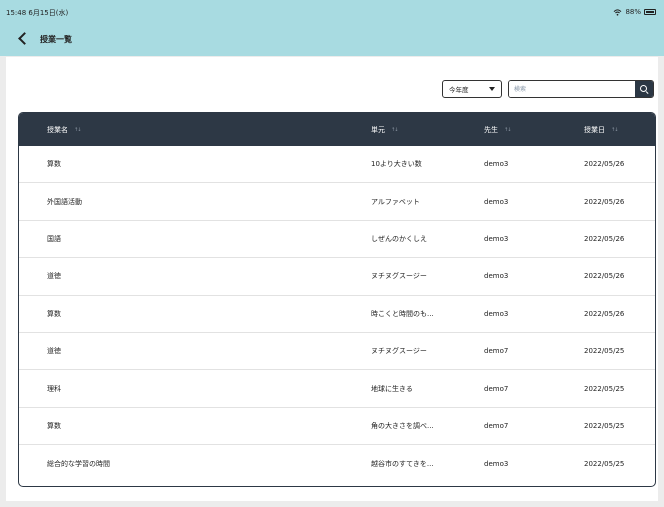 This screenshot has width=664, height=507. What do you see at coordinates (472, 89) in the screenshot?
I see `year-select: 今年度` at bounding box center [472, 89].